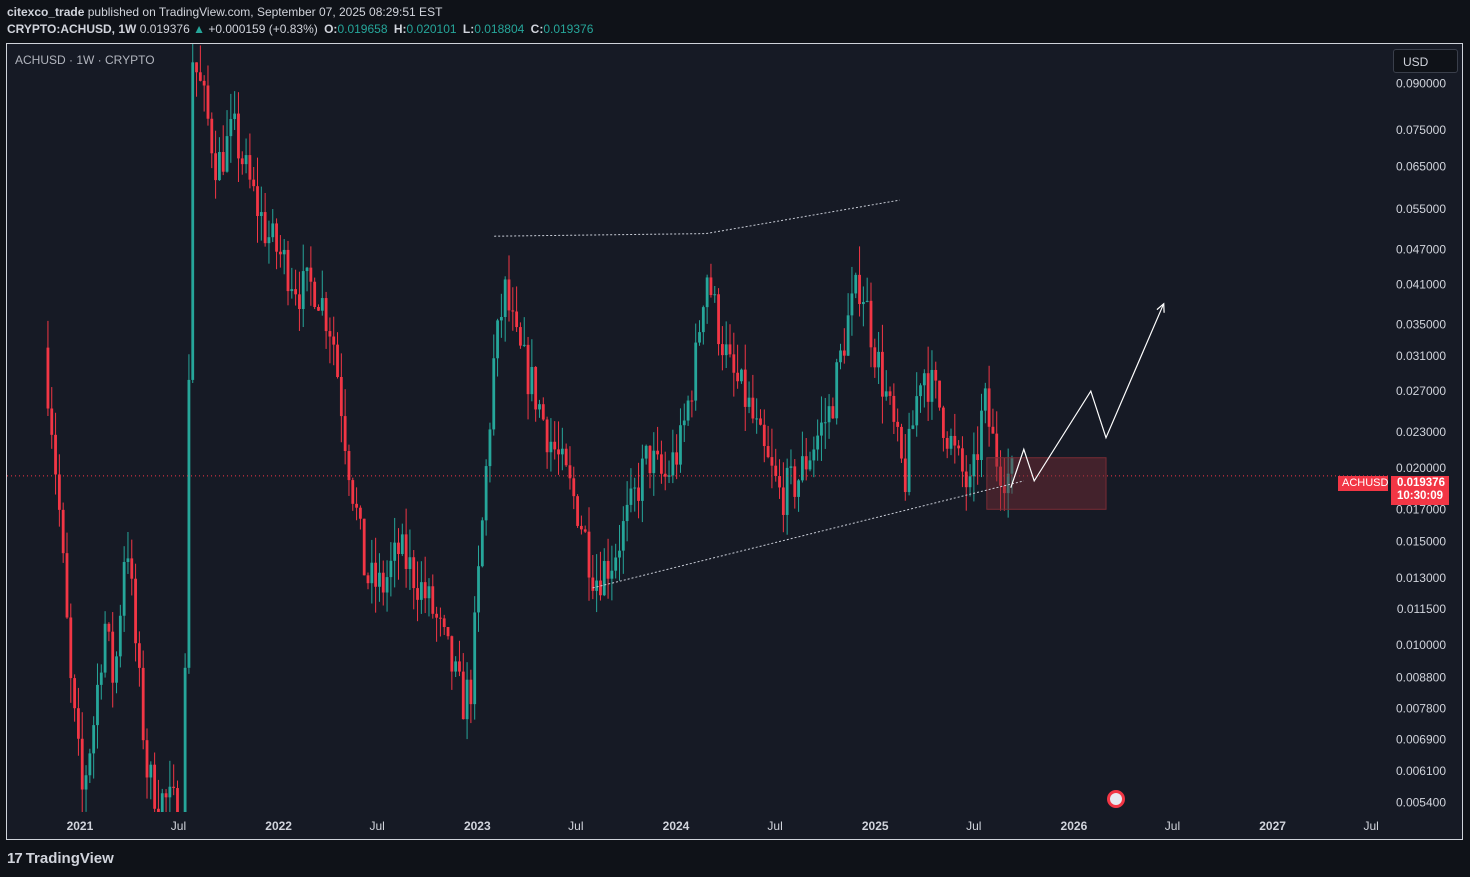 The image size is (1470, 877). I want to click on y-tick-label: 0.007800, so click(1421, 708).